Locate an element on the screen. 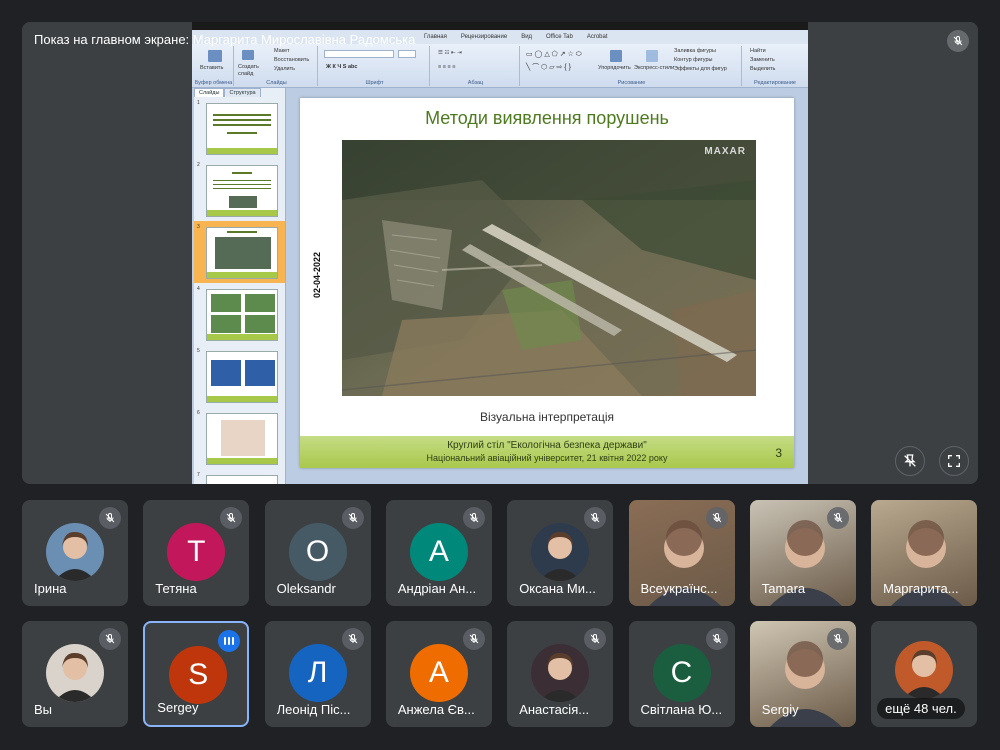 The width and height of the screenshot is (1000, 750). participant-tile: O Oleksandr is located at coordinates (317, 553).